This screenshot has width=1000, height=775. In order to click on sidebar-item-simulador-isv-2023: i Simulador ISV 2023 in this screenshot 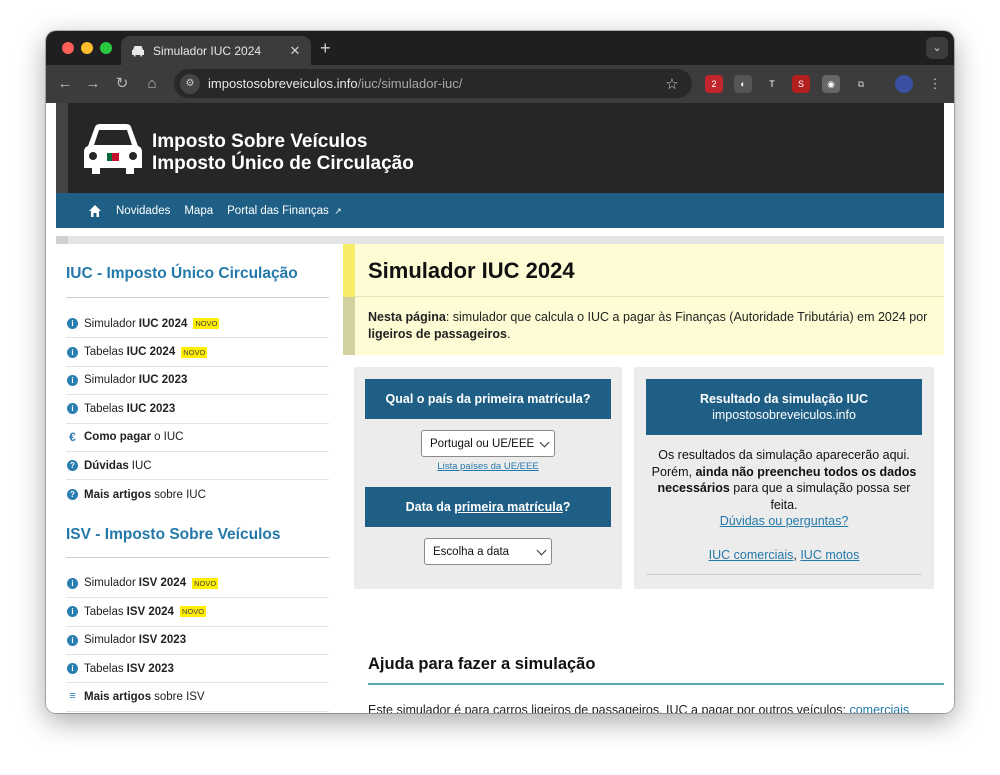, I will do `click(197, 641)`.